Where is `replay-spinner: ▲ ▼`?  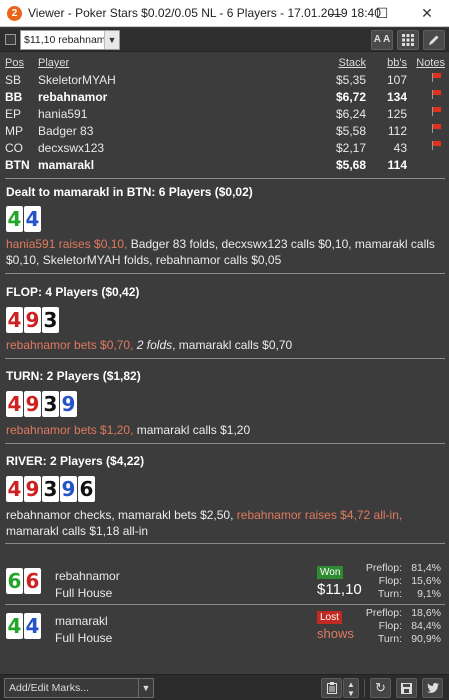 replay-spinner: ▲ ▼ is located at coordinates (351, 688).